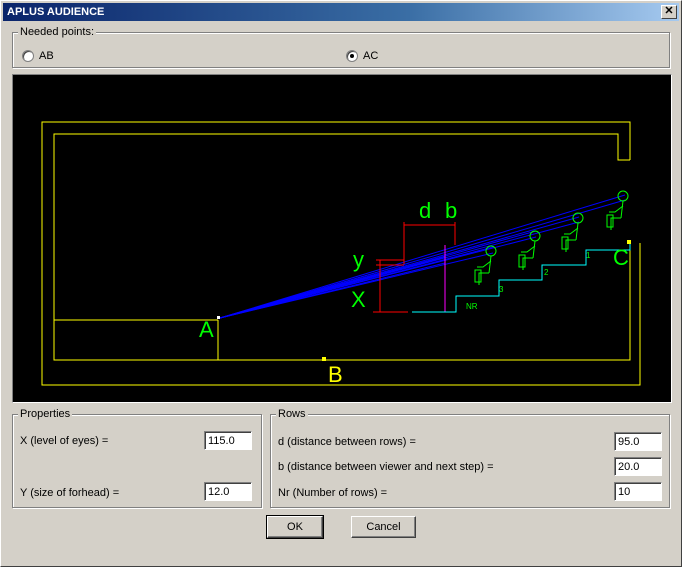 The image size is (682, 567). What do you see at coordinates (218, 317) in the screenshot?
I see `point-a-marker` at bounding box center [218, 317].